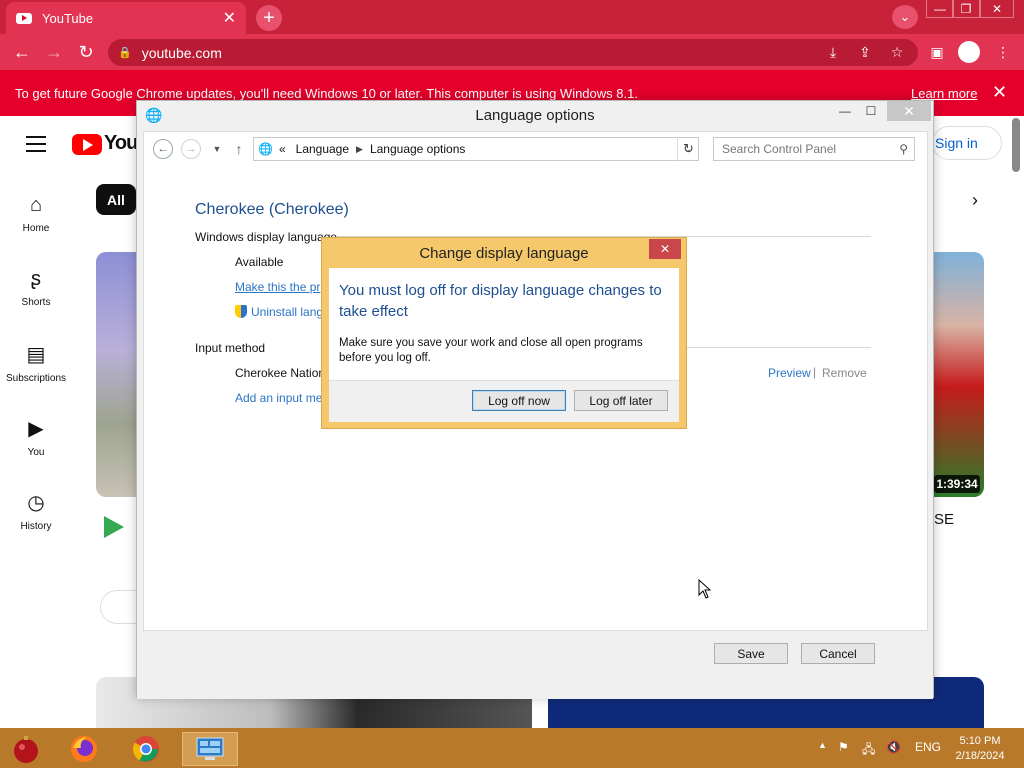 This screenshot has width=1024, height=768. What do you see at coordinates (838, 653) in the screenshot?
I see `cancel-button: Cancel` at bounding box center [838, 653].